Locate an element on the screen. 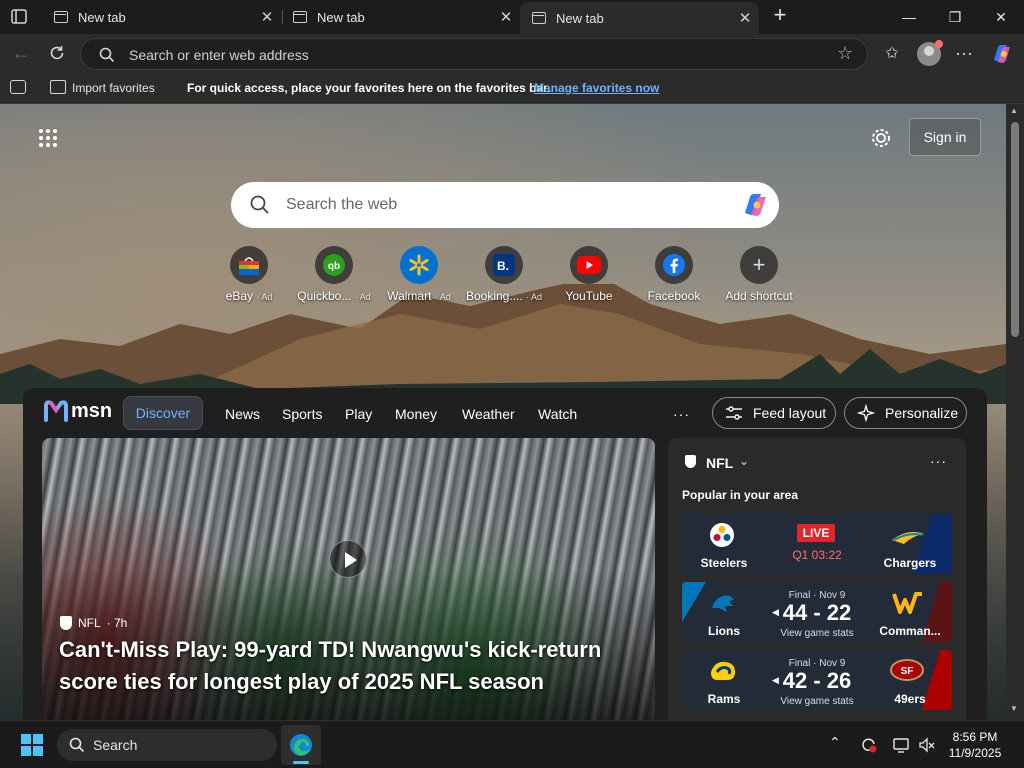  feed-layout-button: Feed layout is located at coordinates (774, 413).